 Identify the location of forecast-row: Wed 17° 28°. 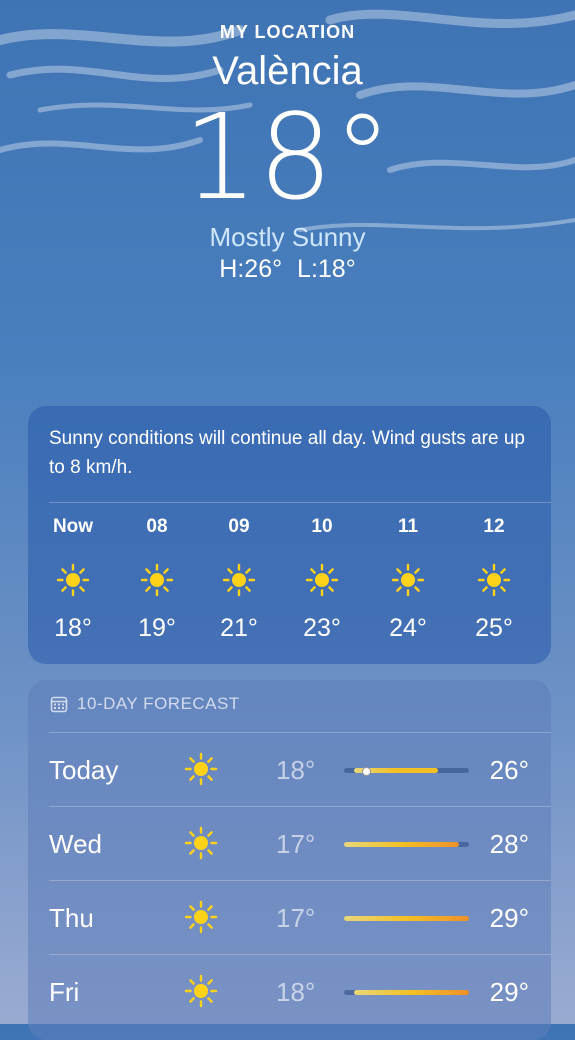
(289, 844).